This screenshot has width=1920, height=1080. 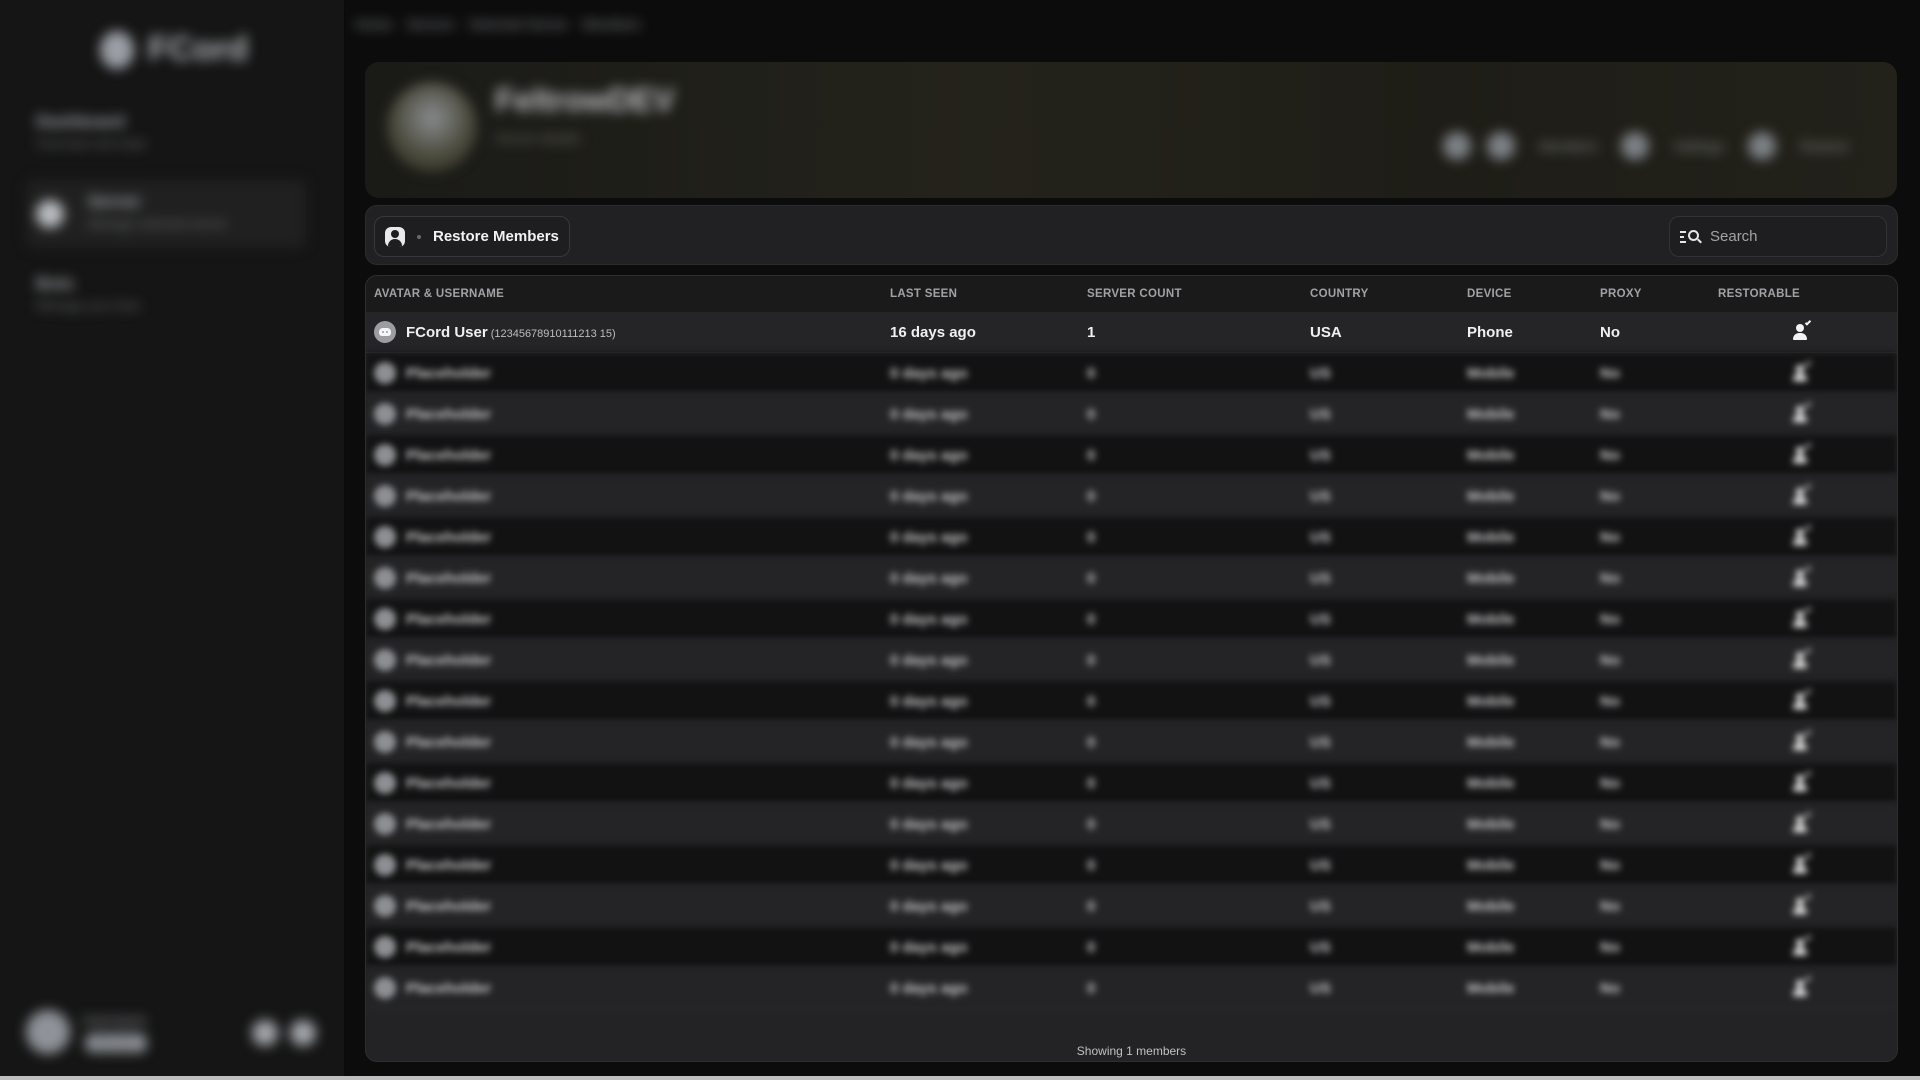 What do you see at coordinates (55, 283) in the screenshot?
I see `sidebar-item-title: Bots` at bounding box center [55, 283].